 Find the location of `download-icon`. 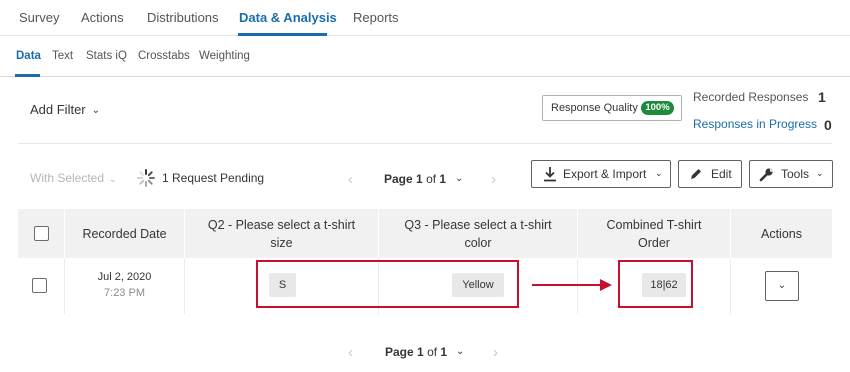

download-icon is located at coordinates (550, 174).